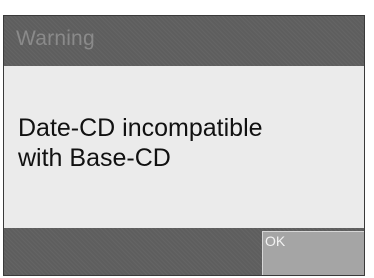 This screenshot has height=278, width=374. Describe the element at coordinates (94, 158) in the screenshot. I see `message-line-2: with Base-CD` at that location.